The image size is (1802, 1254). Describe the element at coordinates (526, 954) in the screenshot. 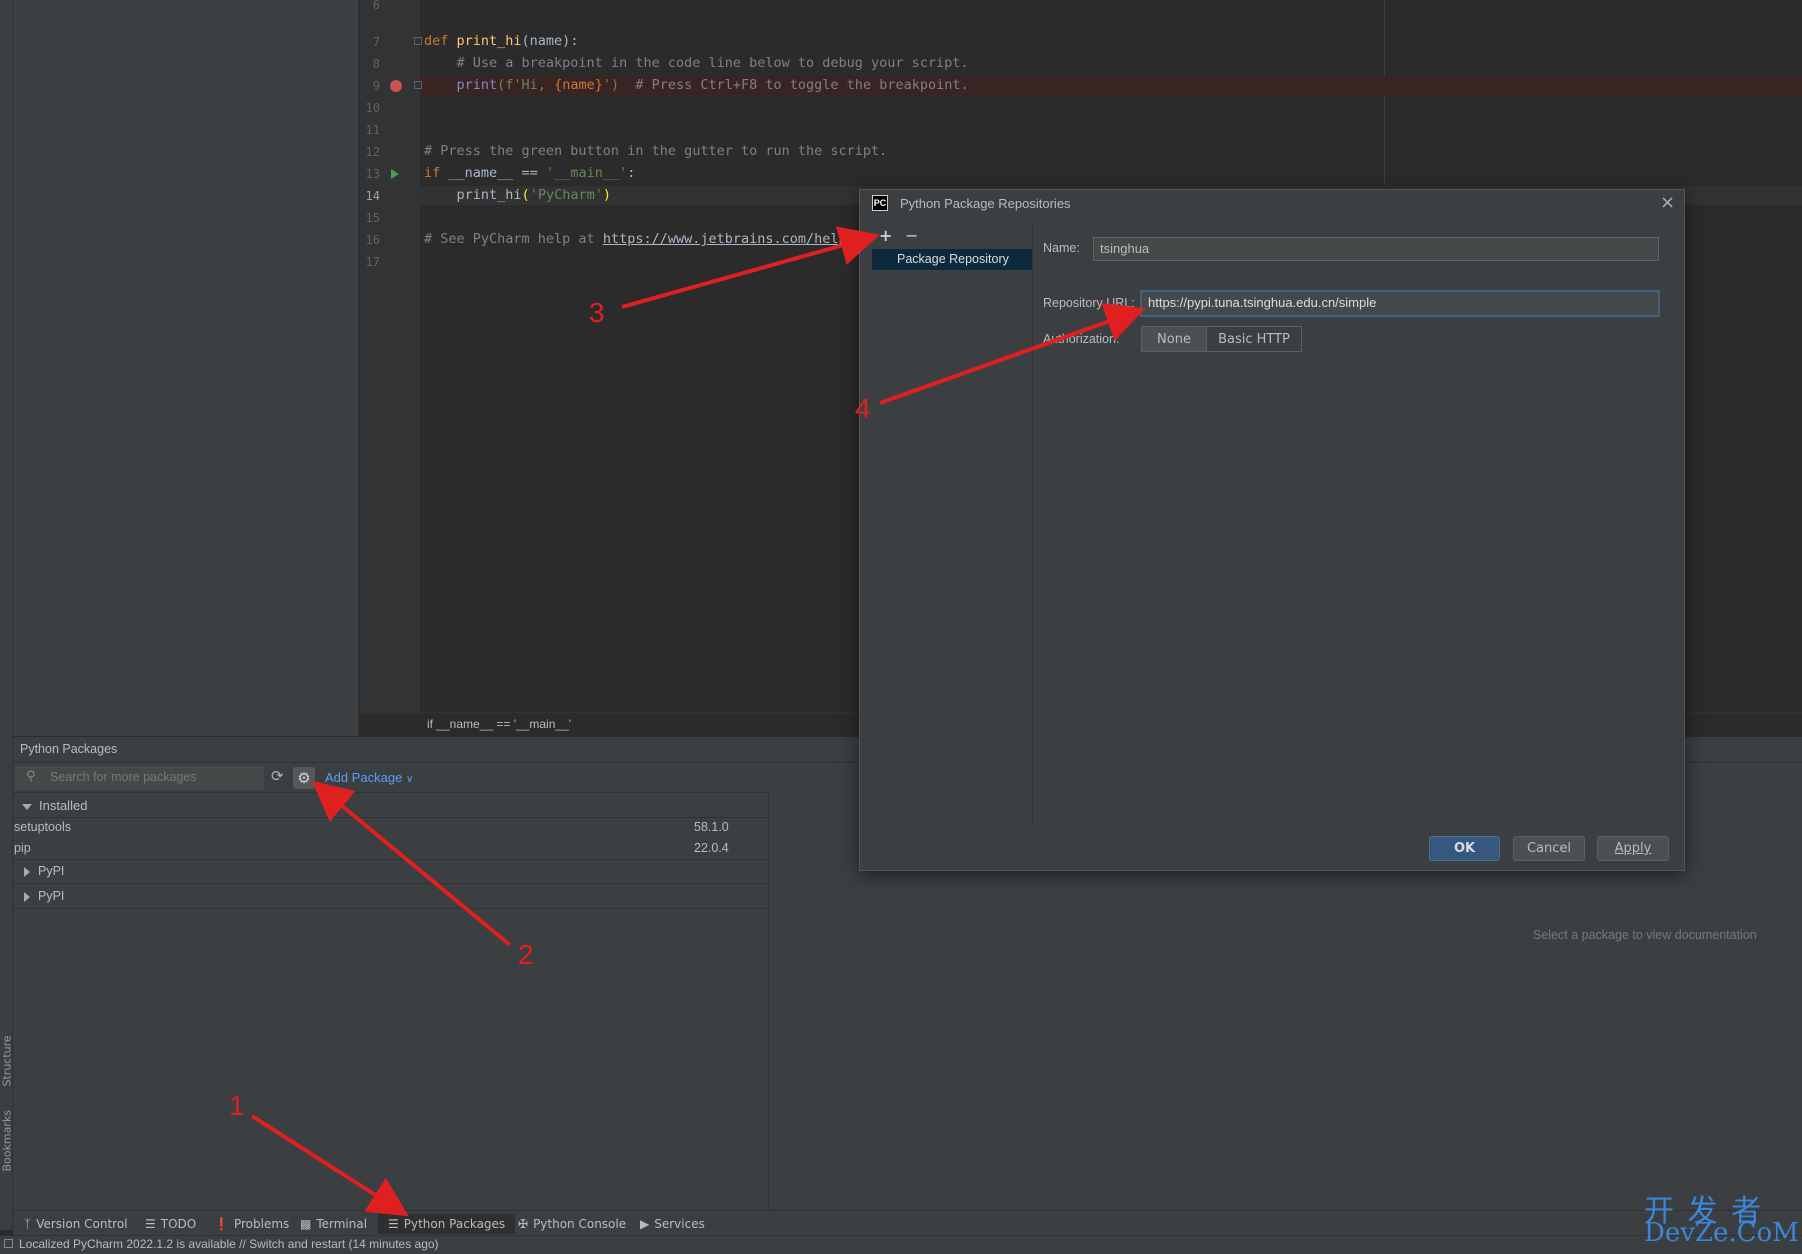

I see `annotation-label-2: 2` at that location.